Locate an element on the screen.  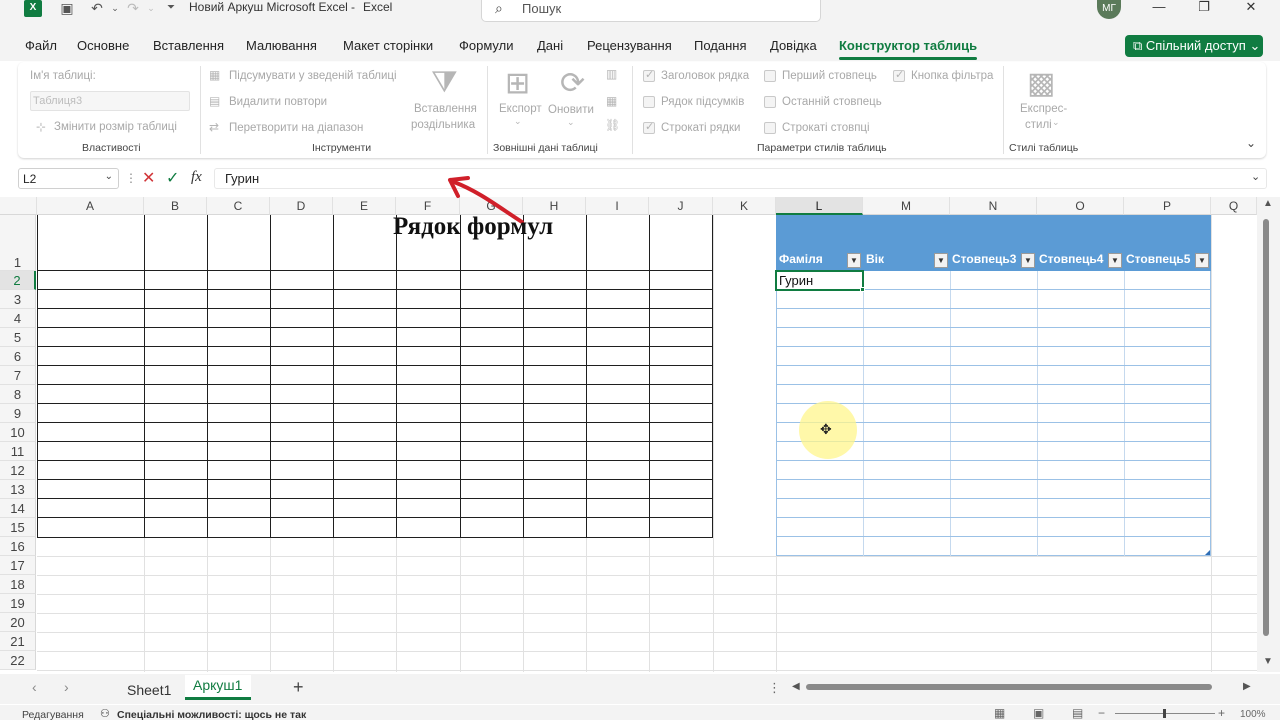
prev-sheet-icon: ‹ is located at coordinates (34, 687).